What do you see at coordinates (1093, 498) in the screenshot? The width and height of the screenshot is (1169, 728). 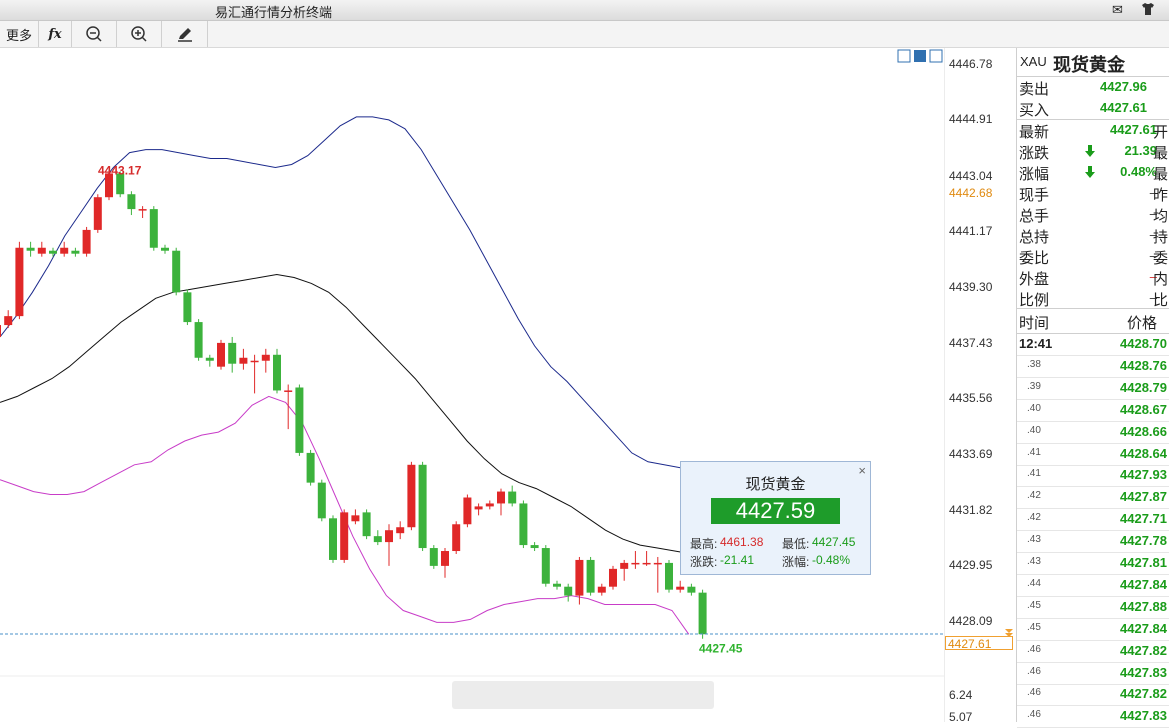 I see `tick-row: .42 4427.87` at bounding box center [1093, 498].